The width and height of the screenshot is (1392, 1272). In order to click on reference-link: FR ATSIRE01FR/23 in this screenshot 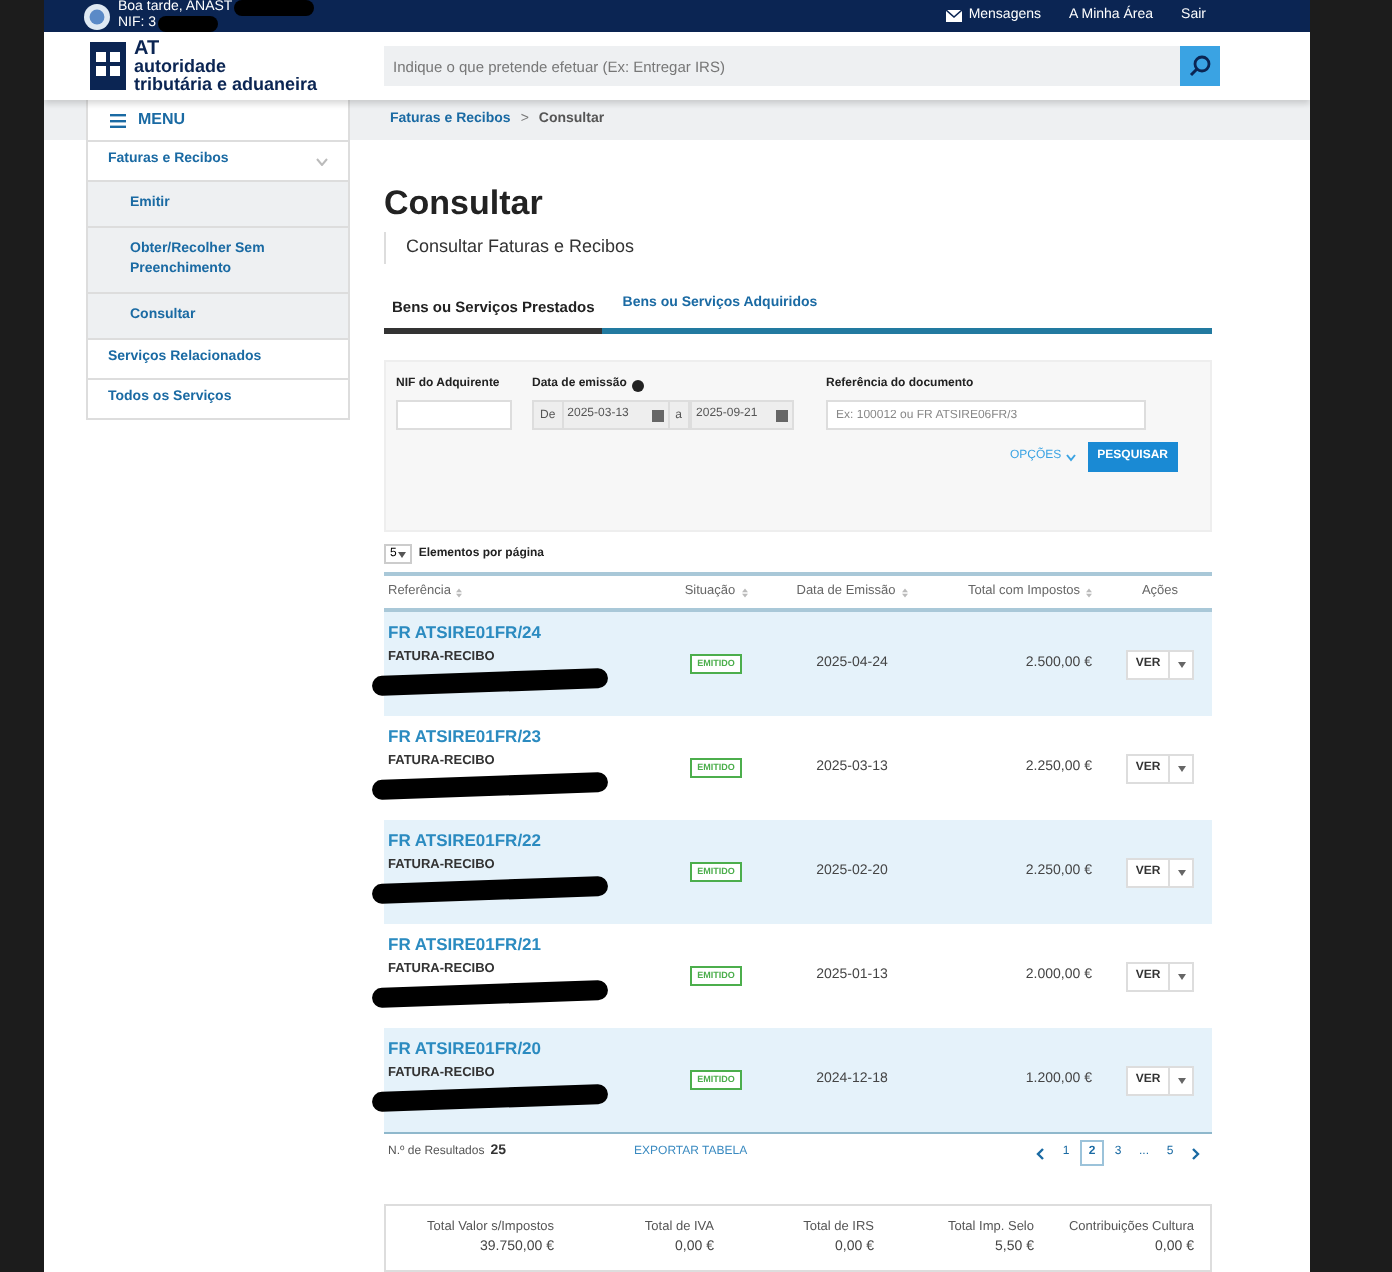, I will do `click(524, 737)`.